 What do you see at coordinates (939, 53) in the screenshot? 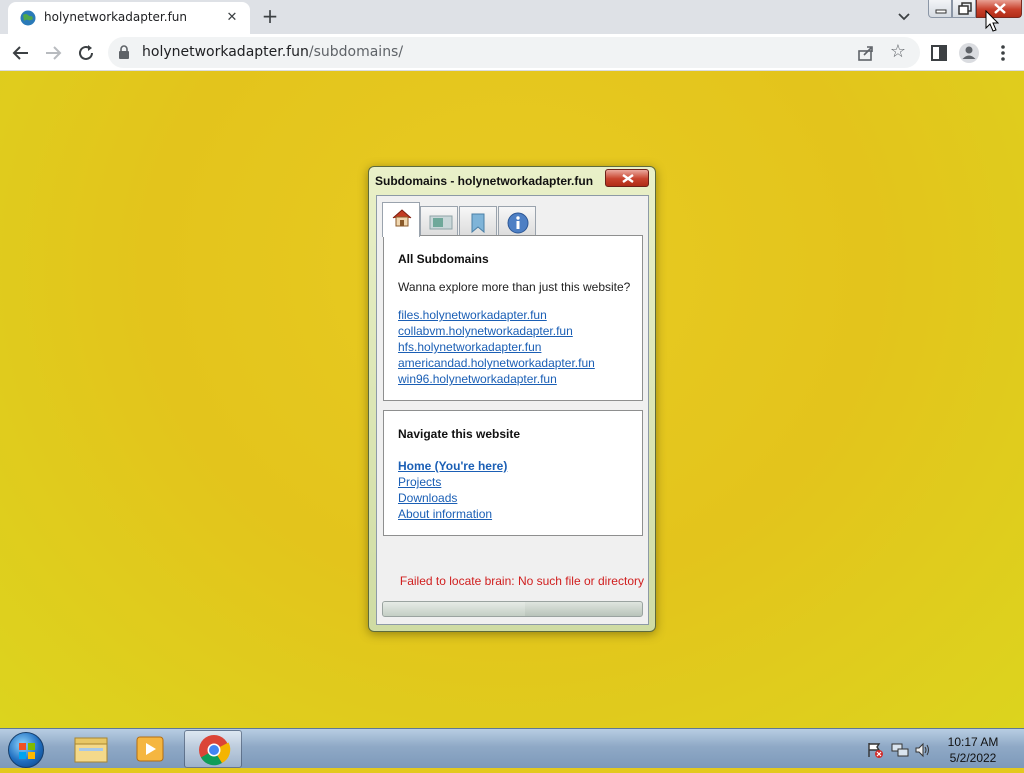
I see `side-panel-icon` at bounding box center [939, 53].